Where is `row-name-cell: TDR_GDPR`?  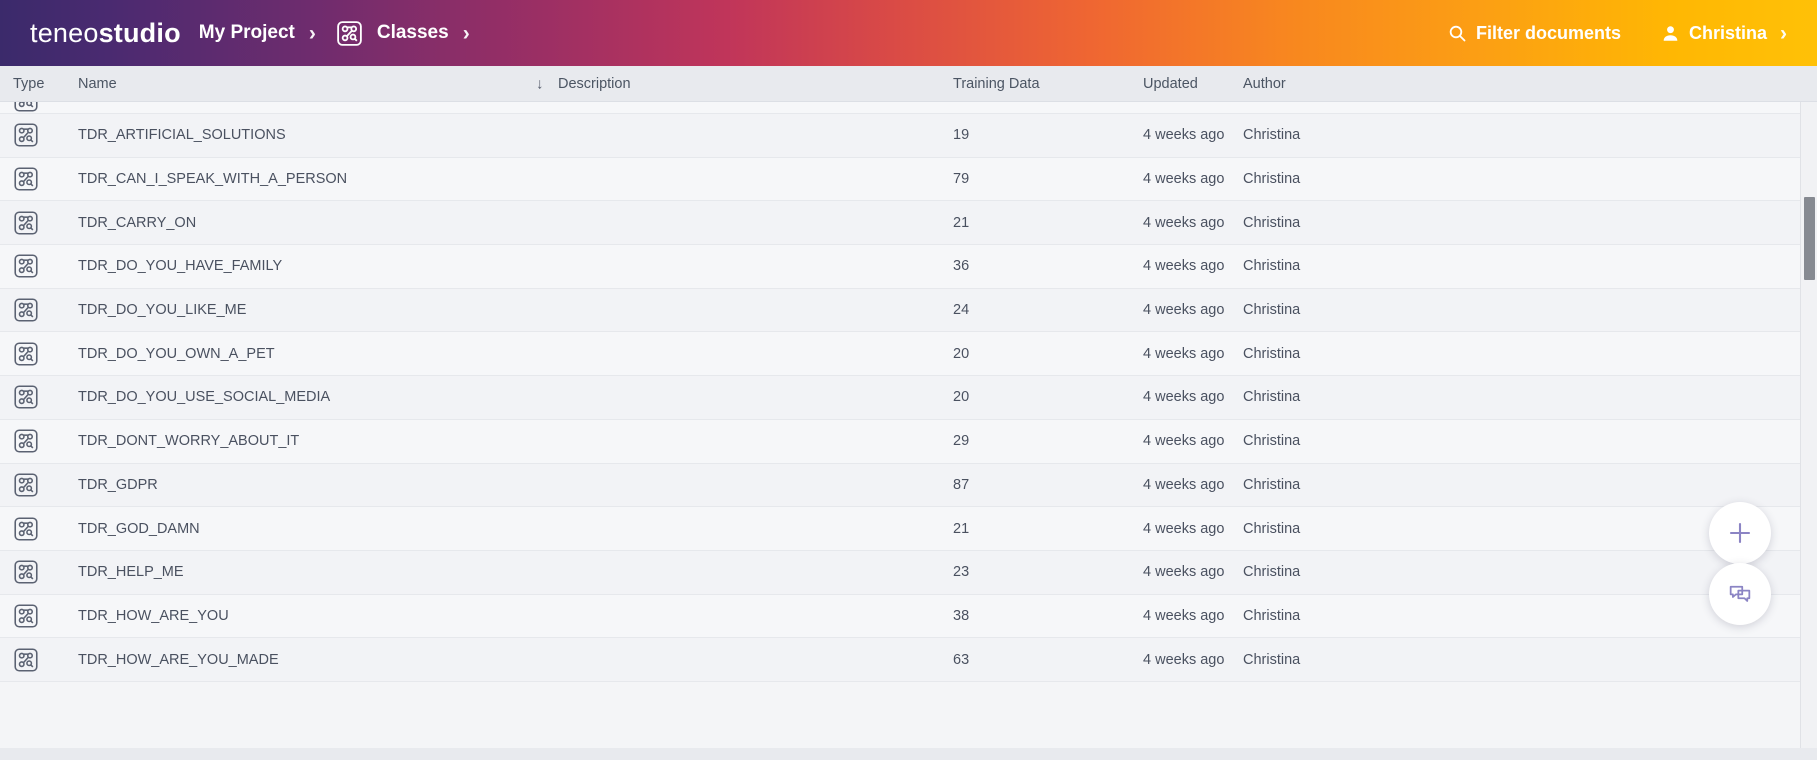
row-name-cell: TDR_GDPR is located at coordinates (118, 484).